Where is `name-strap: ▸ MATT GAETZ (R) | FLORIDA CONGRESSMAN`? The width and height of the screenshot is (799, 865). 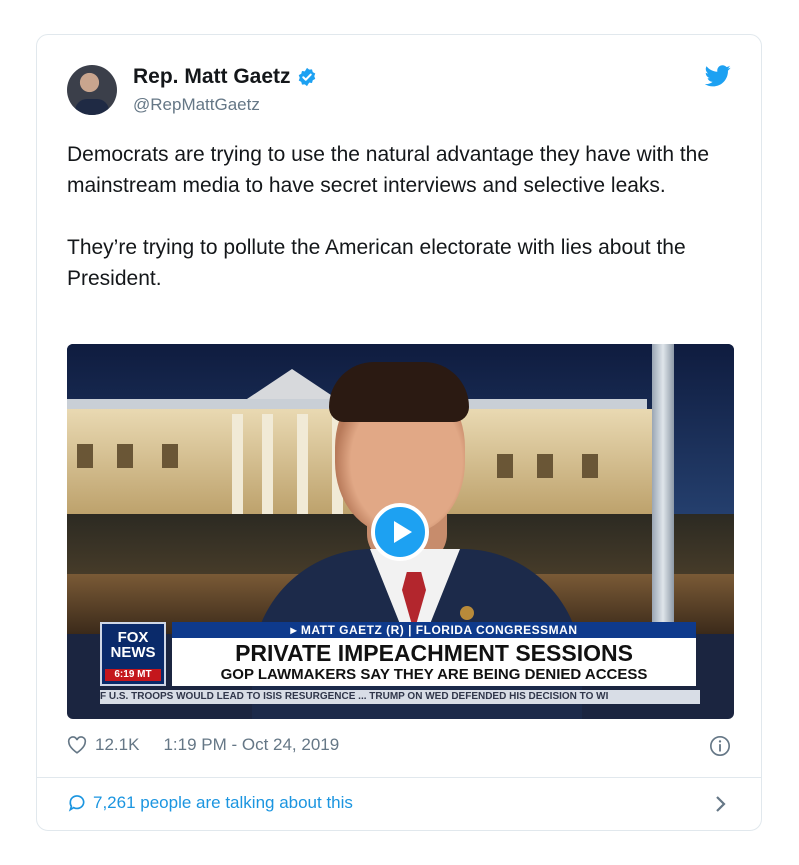 name-strap: ▸ MATT GAETZ (R) | FLORIDA CONGRESSMAN is located at coordinates (434, 630).